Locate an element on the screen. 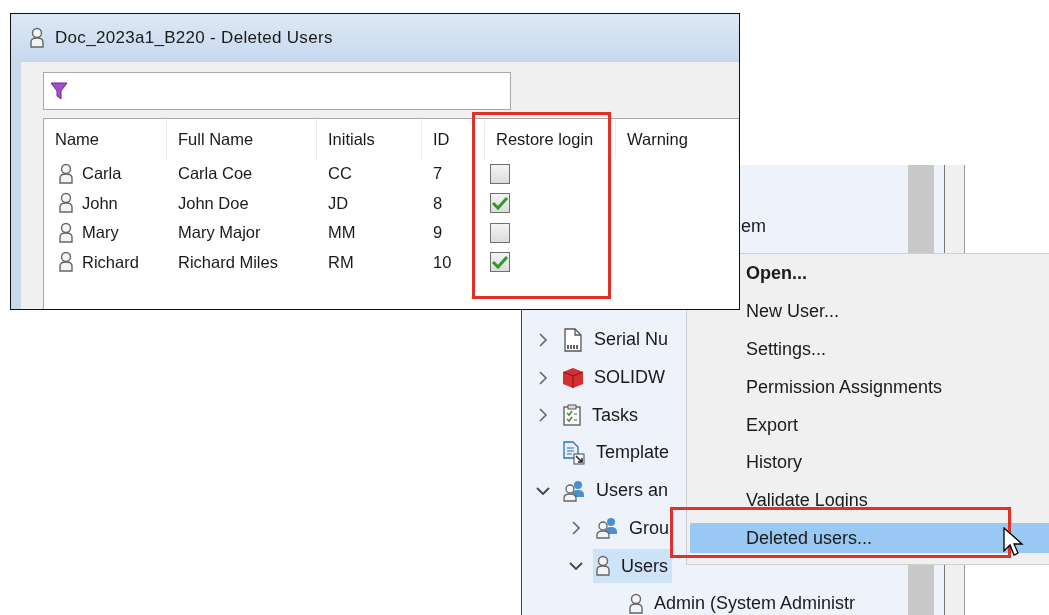 The height and width of the screenshot is (615, 1049). menu-item: History is located at coordinates (869, 463).